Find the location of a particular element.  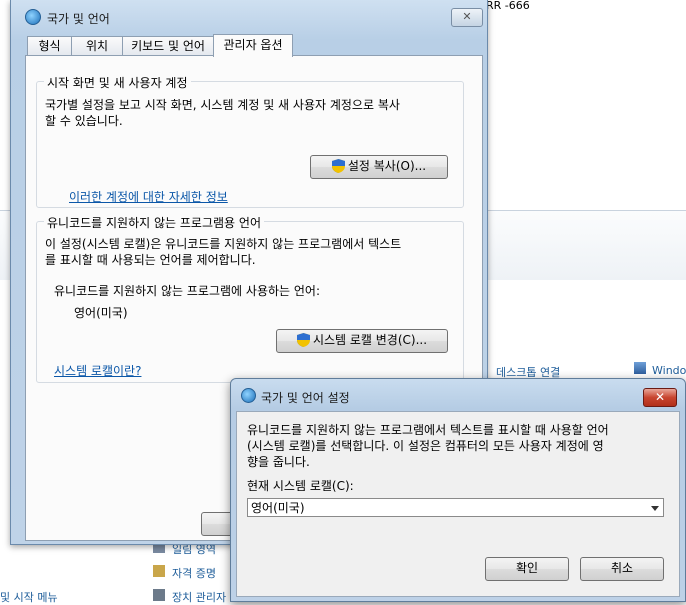

group-description-line1: 이 설정(시스템 로캘)은 유니코드를 지원하지 않는 프로그램에서 텍스트 is located at coordinates (223, 244).